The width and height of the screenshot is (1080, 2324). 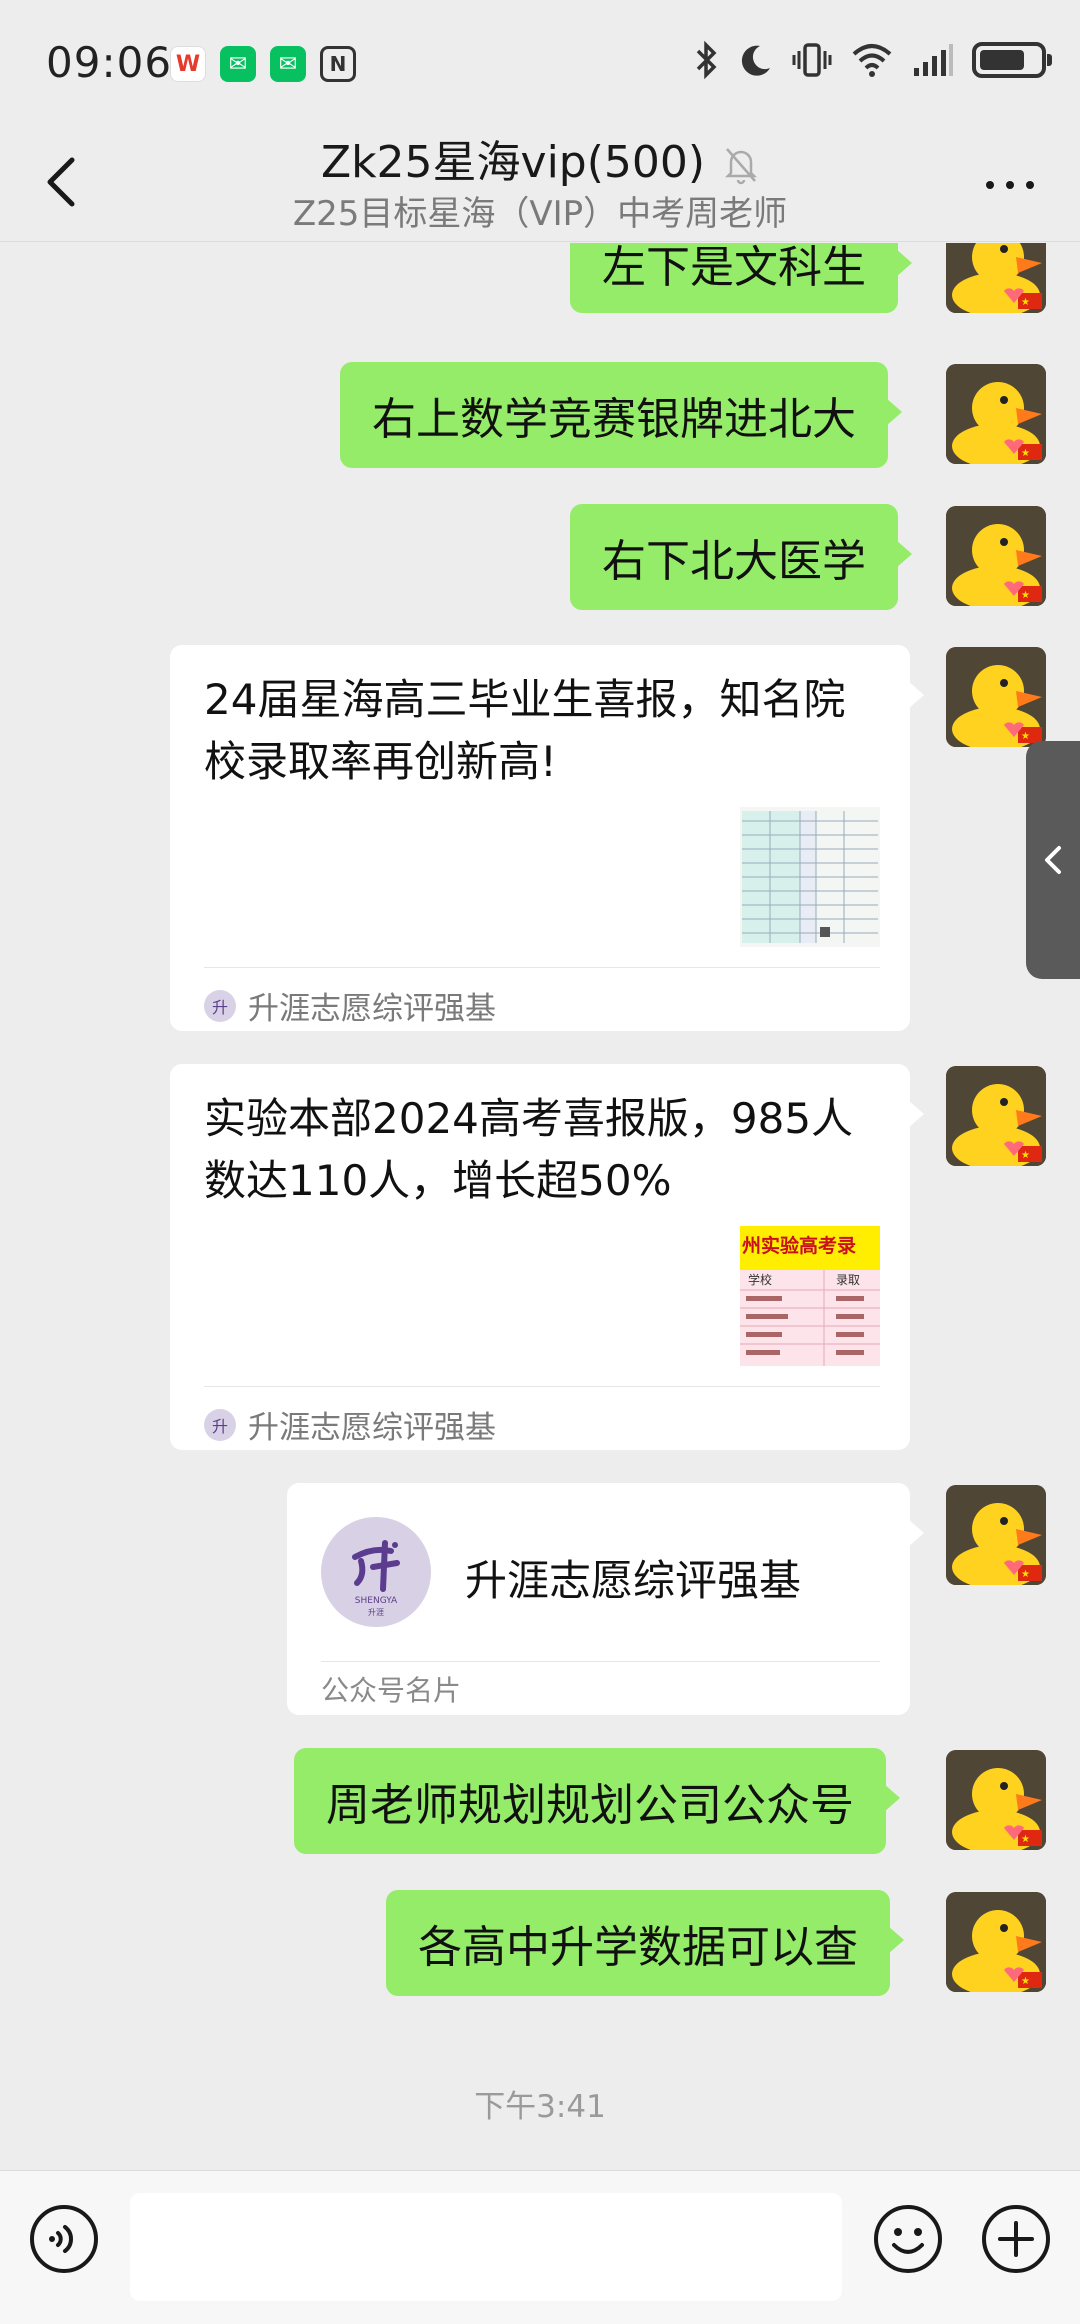 I want to click on account-logo-subtext: 升涯, so click(x=376, y=1612).